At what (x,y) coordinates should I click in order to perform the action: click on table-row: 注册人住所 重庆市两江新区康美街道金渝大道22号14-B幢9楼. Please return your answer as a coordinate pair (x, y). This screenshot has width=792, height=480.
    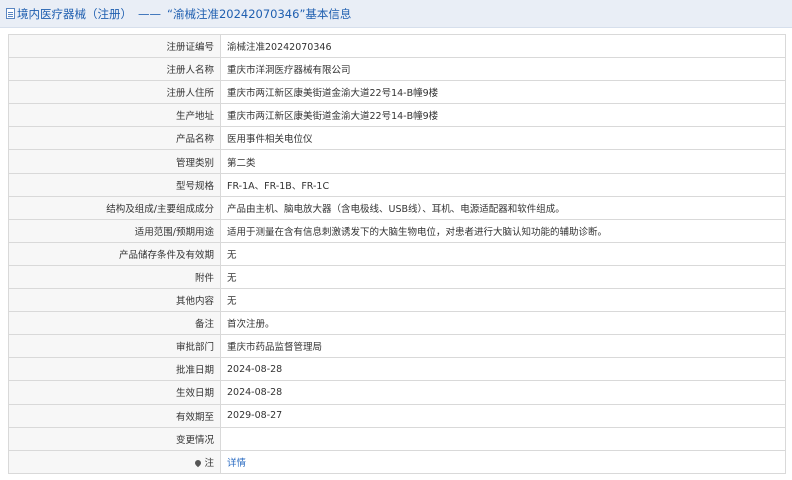
    Looking at the image, I should click on (397, 92).